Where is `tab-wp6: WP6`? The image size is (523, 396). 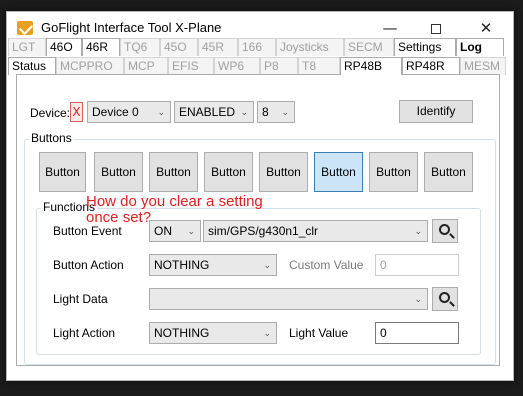 tab-wp6: WP6 is located at coordinates (237, 66).